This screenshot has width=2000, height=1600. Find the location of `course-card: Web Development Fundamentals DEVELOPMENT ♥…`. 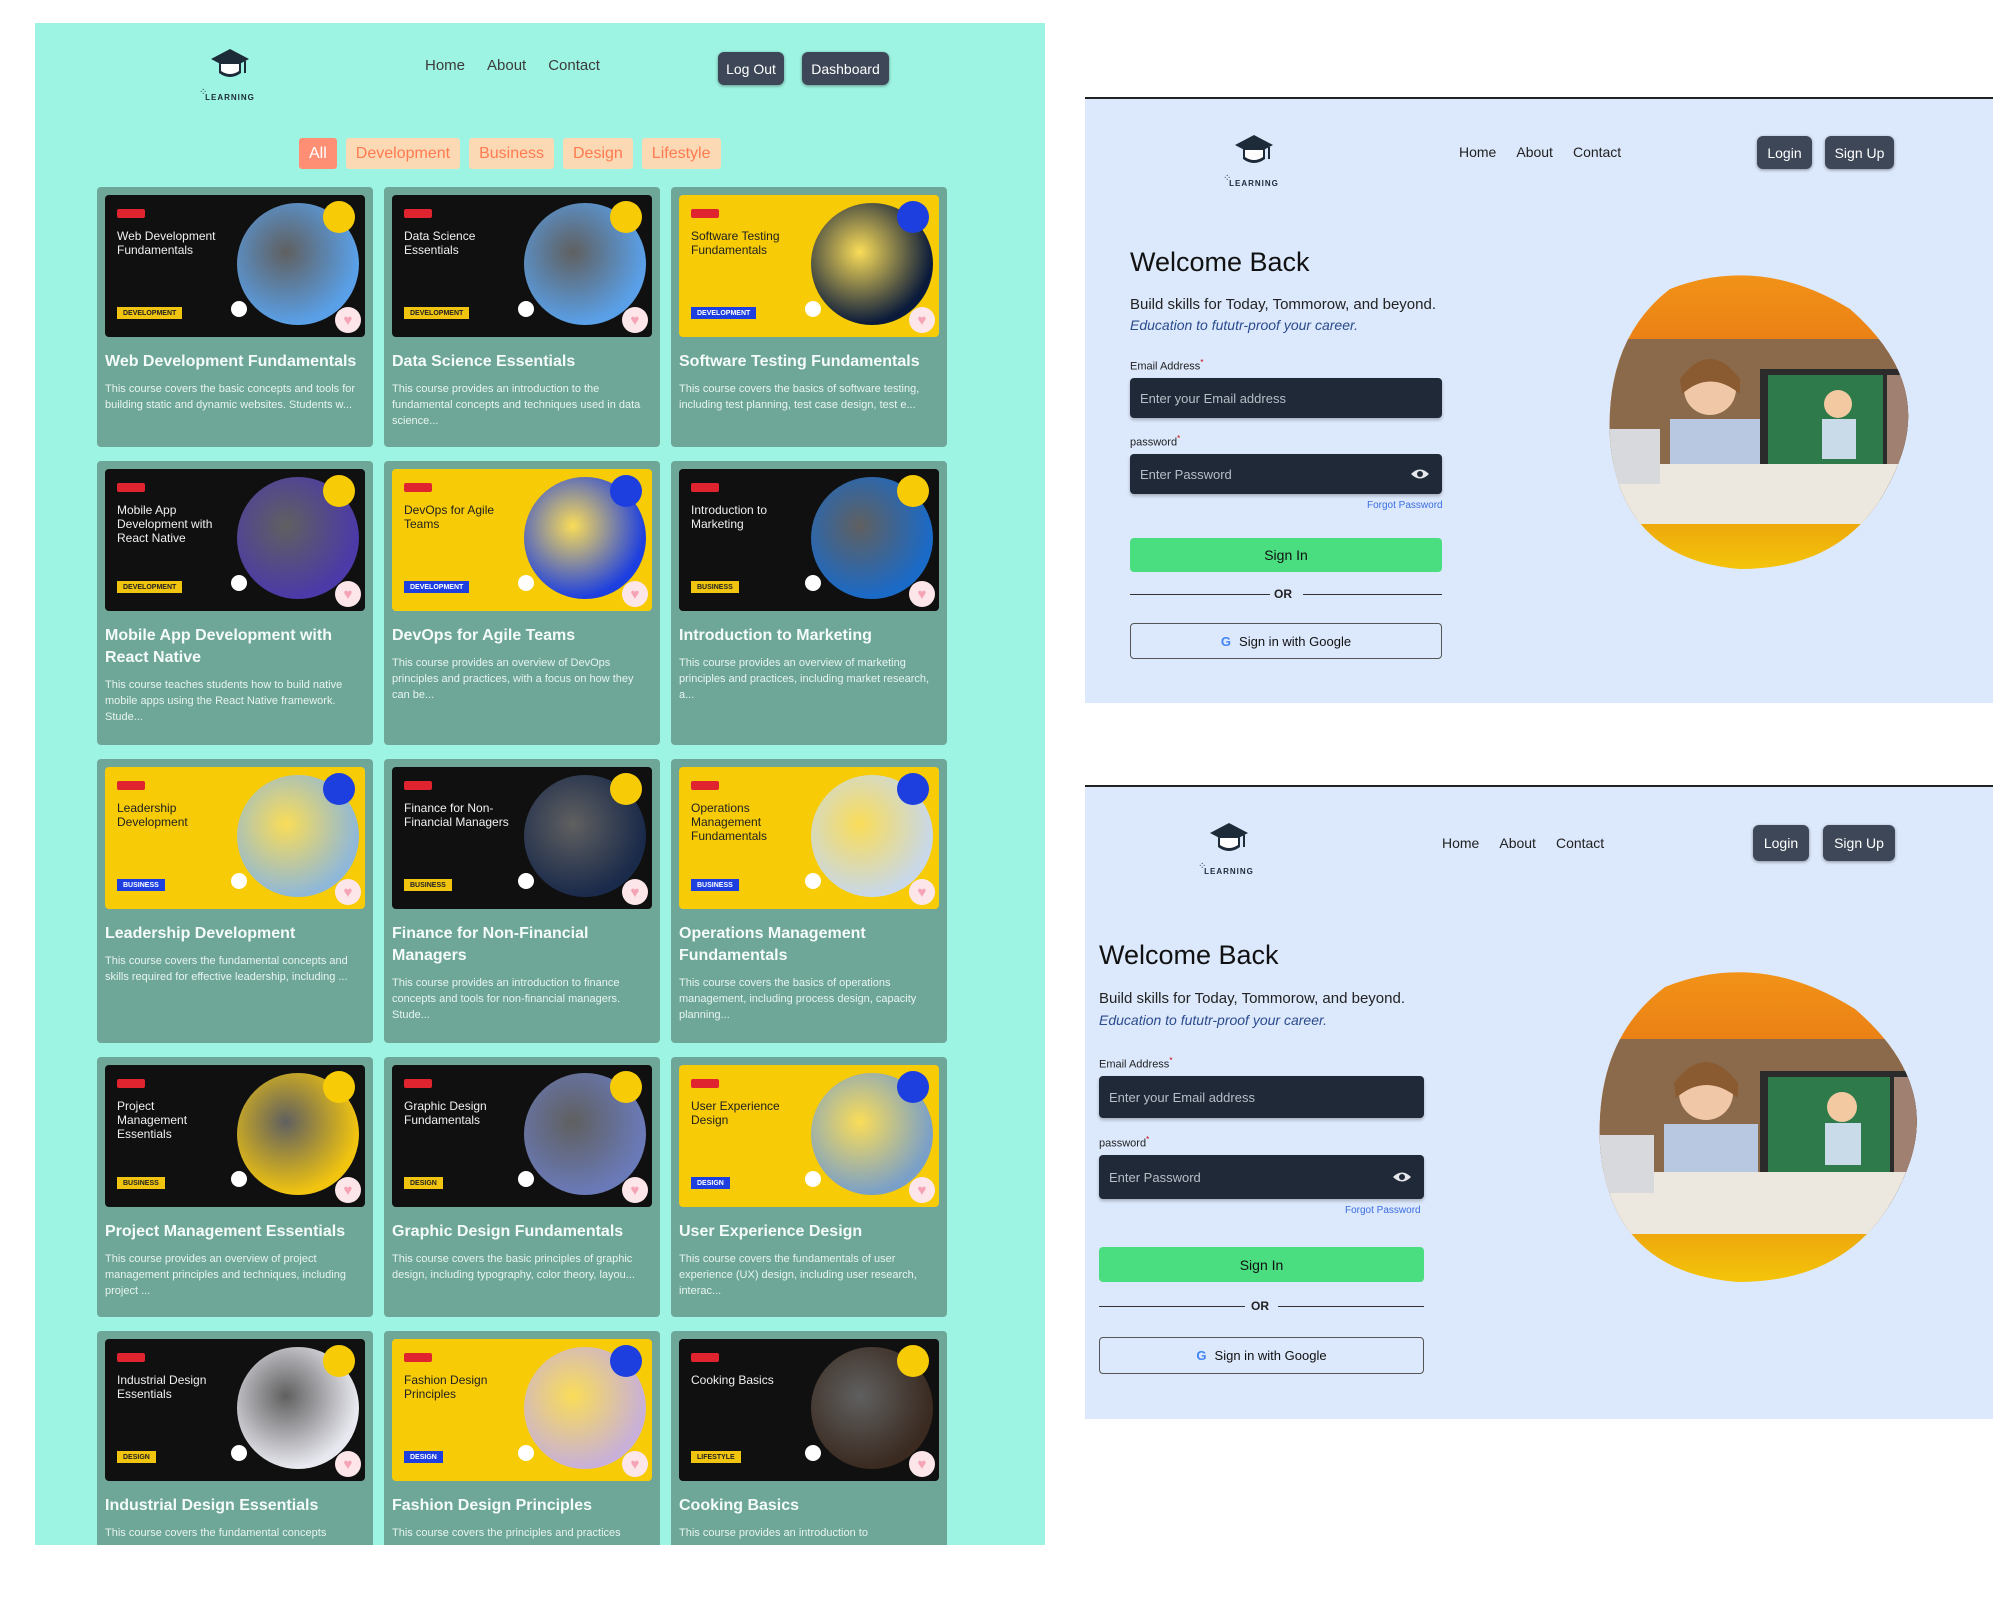

course-card: Web Development Fundamentals DEVELOPMENT ♥… is located at coordinates (235, 317).